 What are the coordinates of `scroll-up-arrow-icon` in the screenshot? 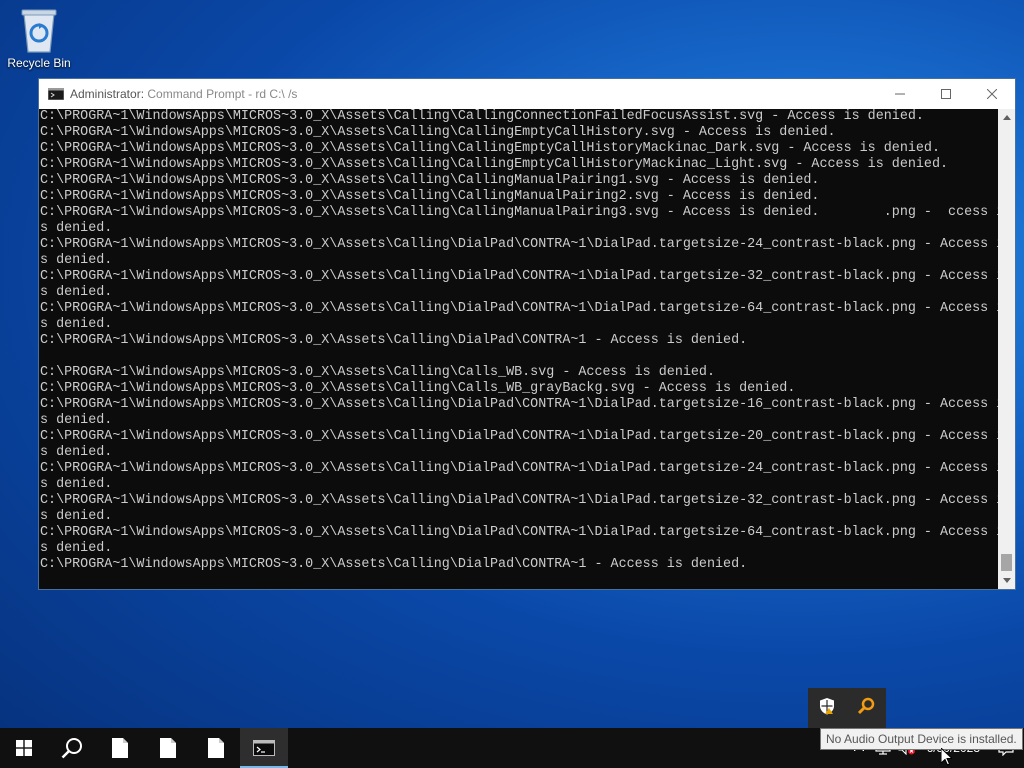 It's located at (1006, 117).